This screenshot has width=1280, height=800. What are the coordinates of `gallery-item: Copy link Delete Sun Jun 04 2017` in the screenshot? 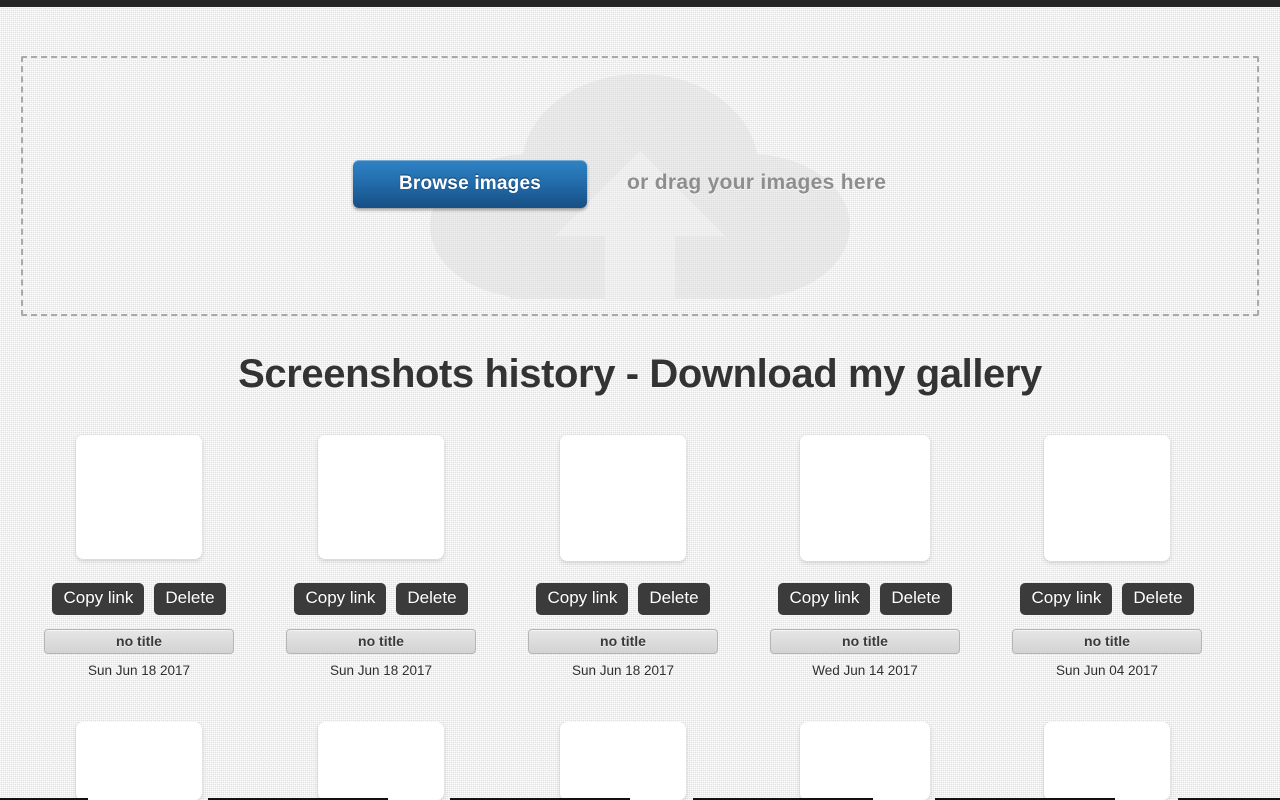 It's located at (1107, 556).